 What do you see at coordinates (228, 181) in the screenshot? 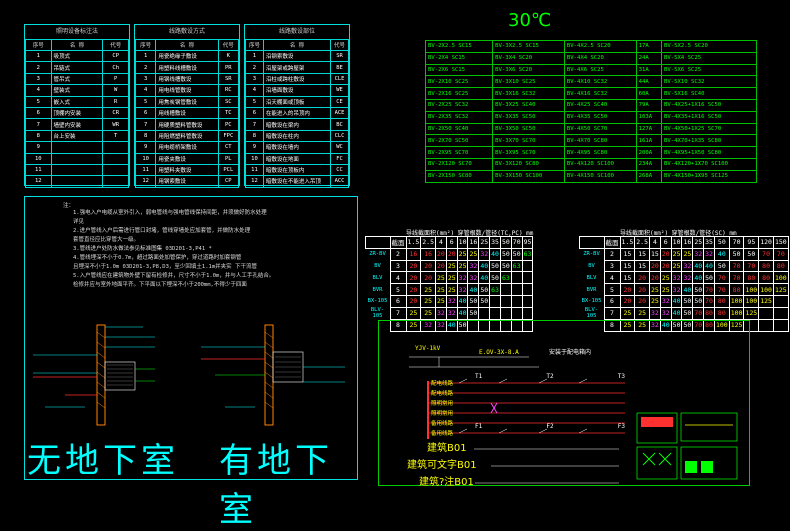
I see `legend-cell: CP` at bounding box center [228, 181].